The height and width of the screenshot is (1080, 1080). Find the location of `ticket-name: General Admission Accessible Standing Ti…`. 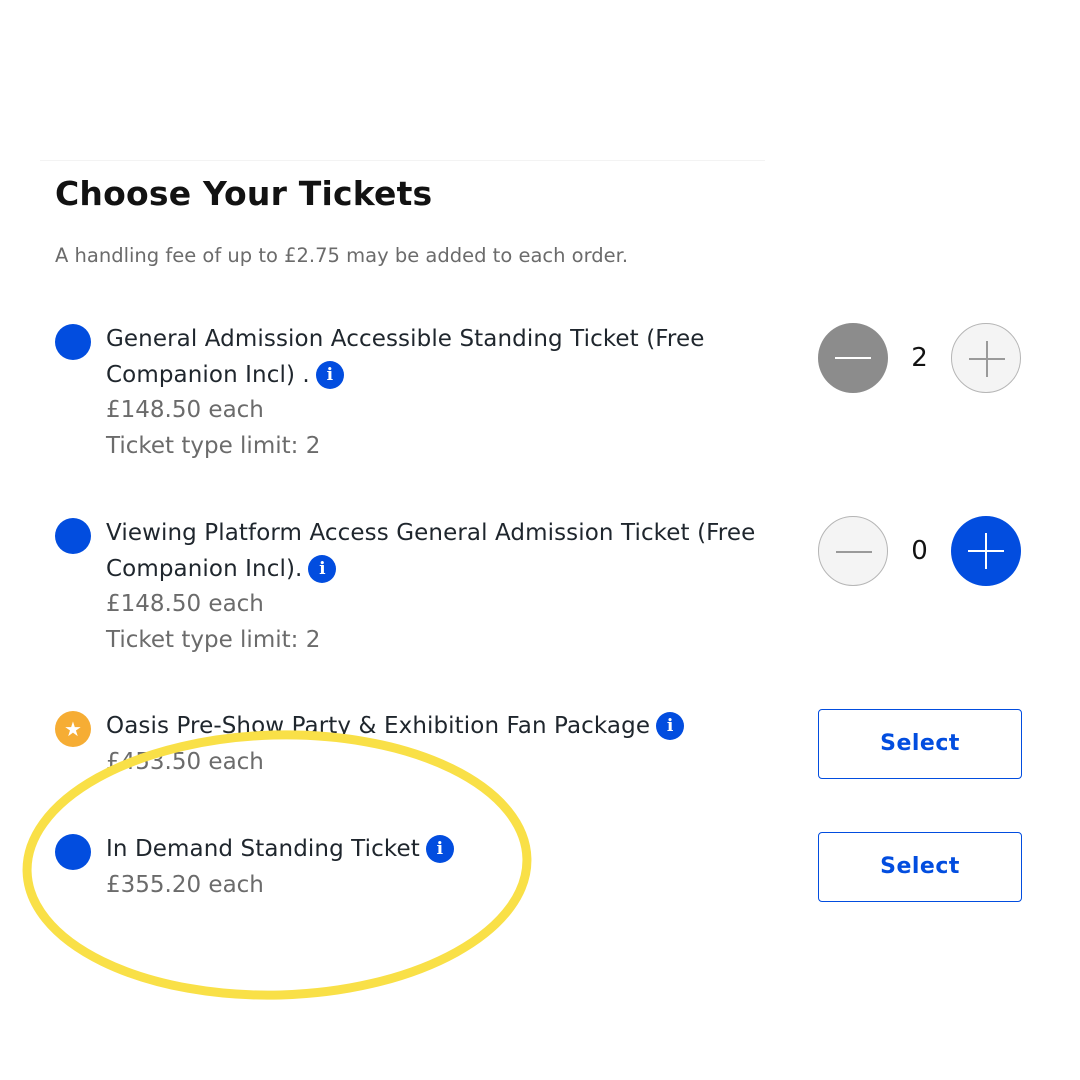

ticket-name: General Admission Accessible Standing Ti… is located at coordinates (431, 357).